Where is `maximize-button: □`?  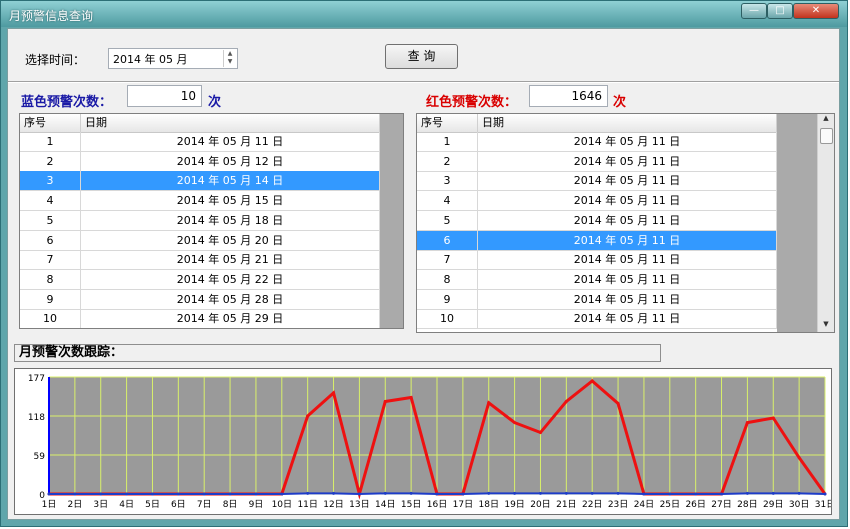
maximize-button: □ is located at coordinates (780, 11).